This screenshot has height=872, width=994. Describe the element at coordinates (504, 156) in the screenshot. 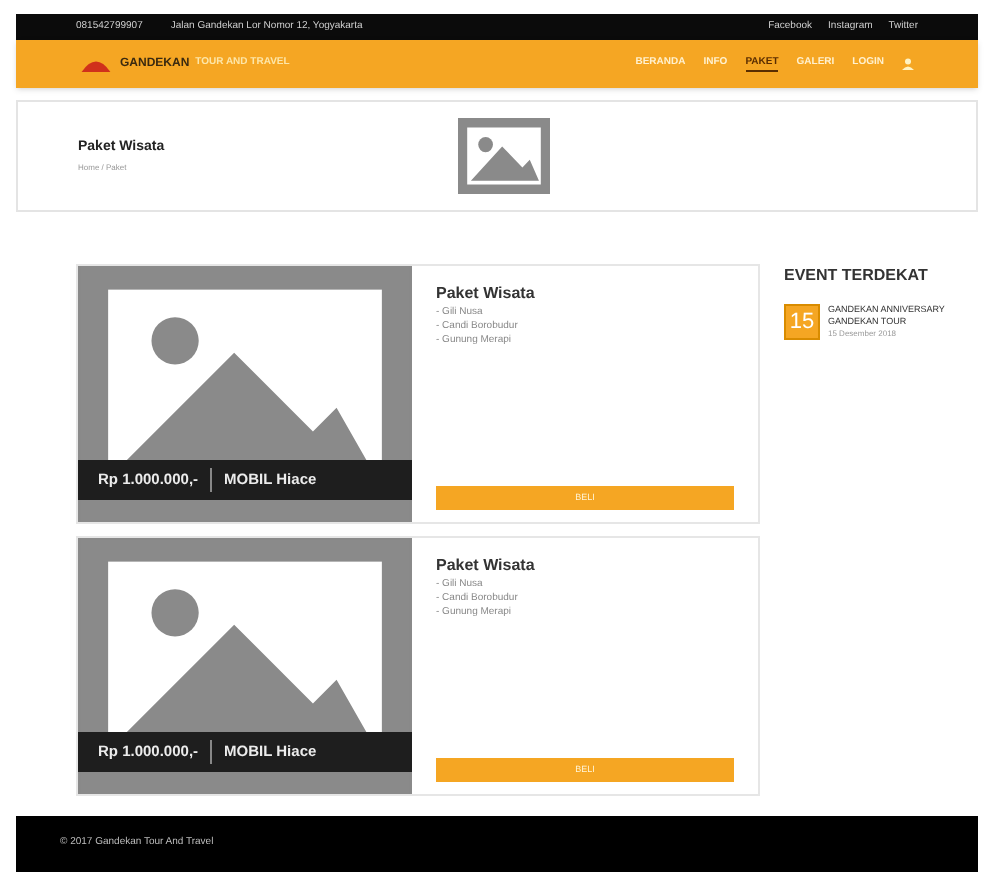

I see `image-placeholder-icon` at that location.